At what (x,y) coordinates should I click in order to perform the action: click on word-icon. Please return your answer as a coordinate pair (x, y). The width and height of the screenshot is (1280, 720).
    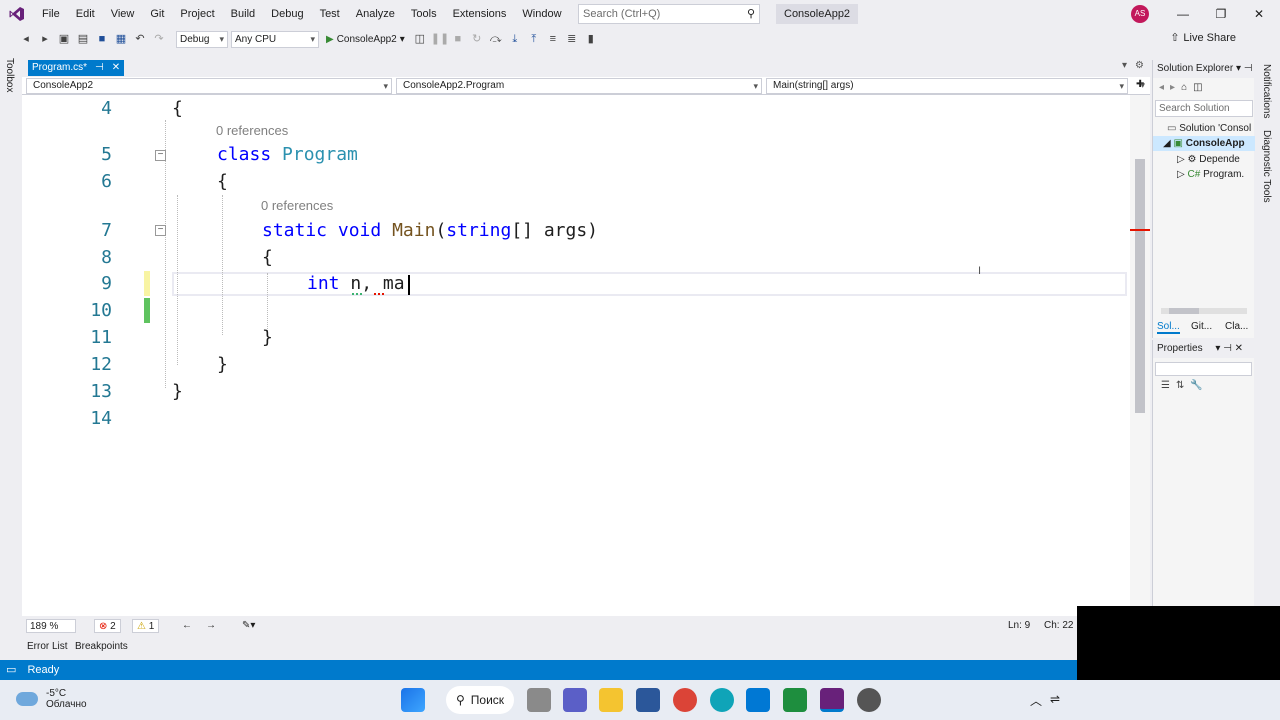
    Looking at the image, I should click on (648, 700).